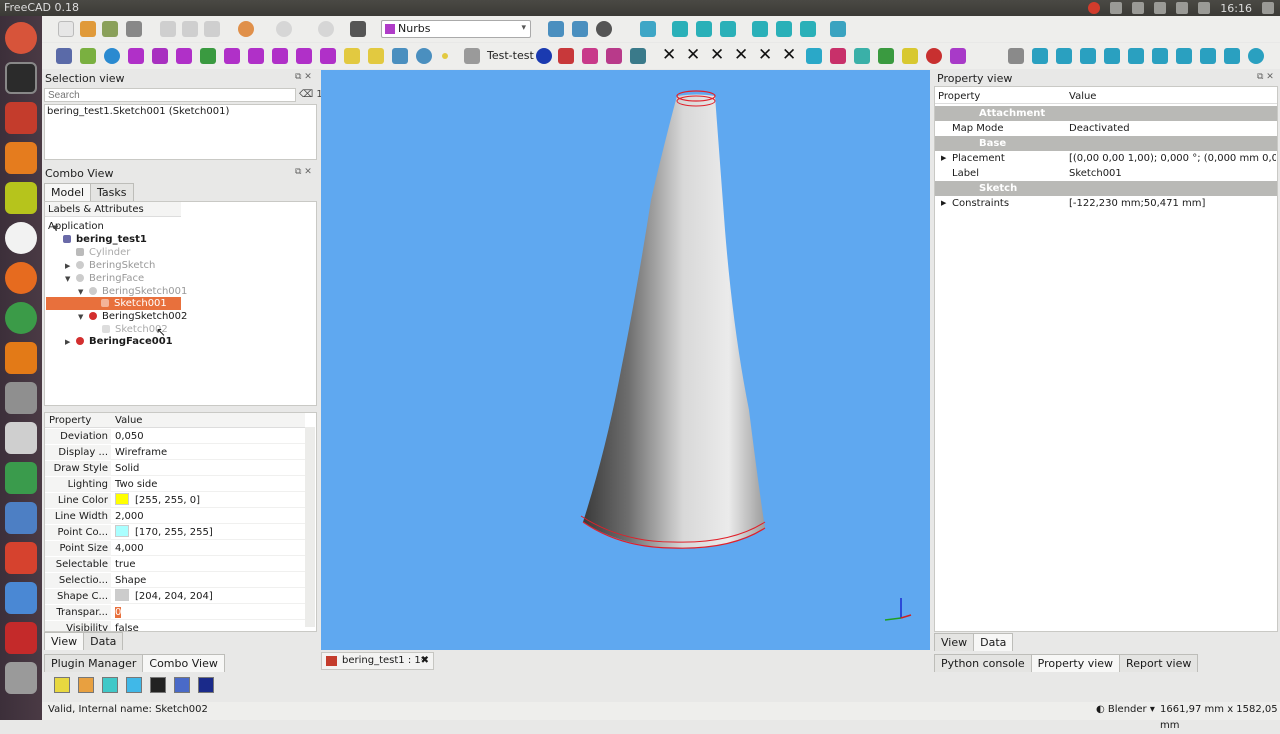 The width and height of the screenshot is (1280, 734). I want to click on fit-selection-icon, so click(580, 29).